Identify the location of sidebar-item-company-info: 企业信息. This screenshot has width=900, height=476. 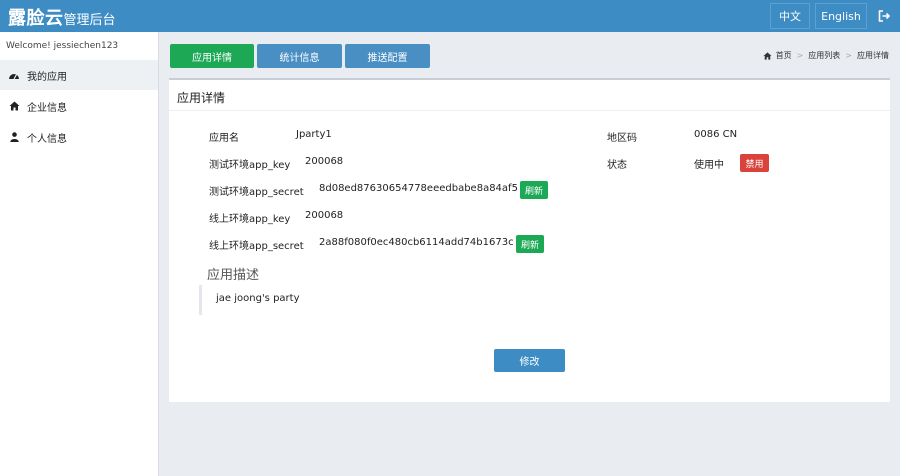
(79, 106).